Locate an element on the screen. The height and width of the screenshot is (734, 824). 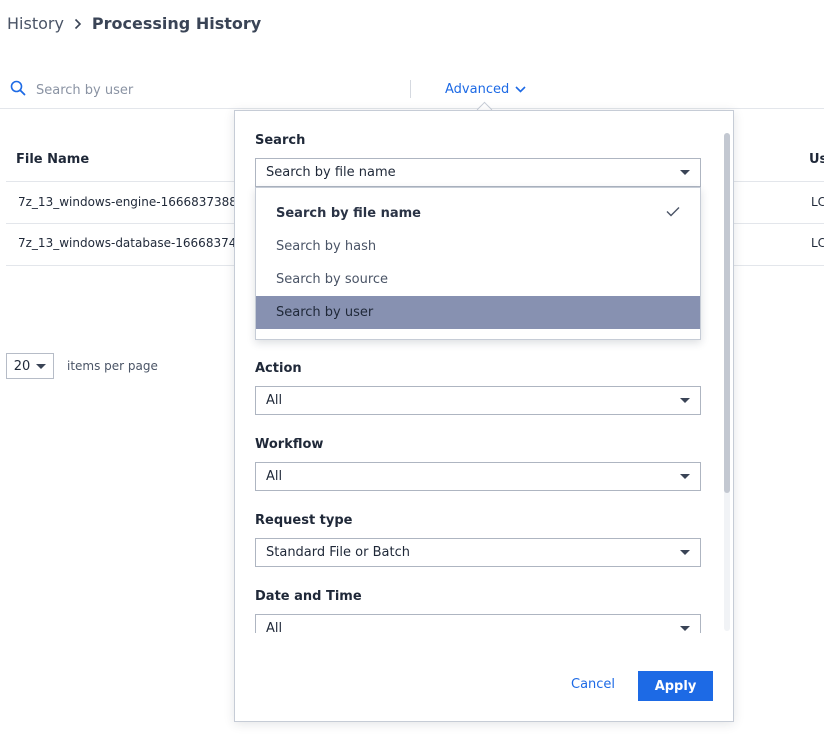
option-label: Search by user is located at coordinates (325, 312).